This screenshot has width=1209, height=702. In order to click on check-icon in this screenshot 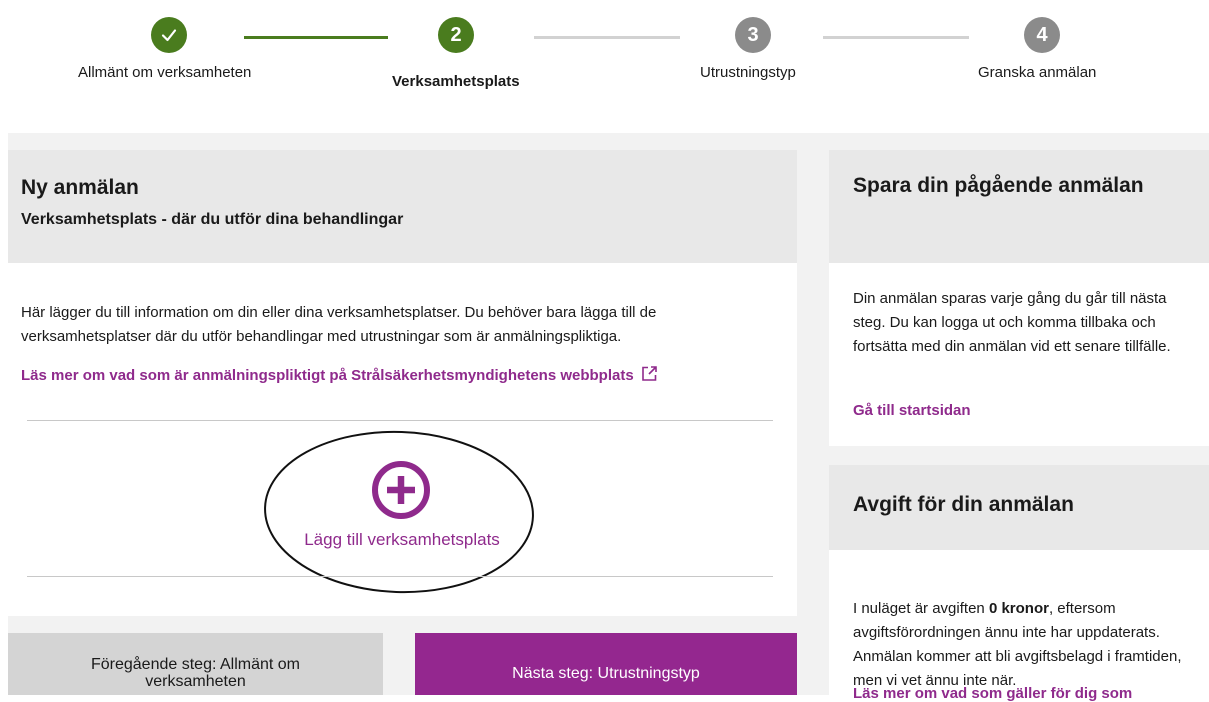, I will do `click(169, 35)`.